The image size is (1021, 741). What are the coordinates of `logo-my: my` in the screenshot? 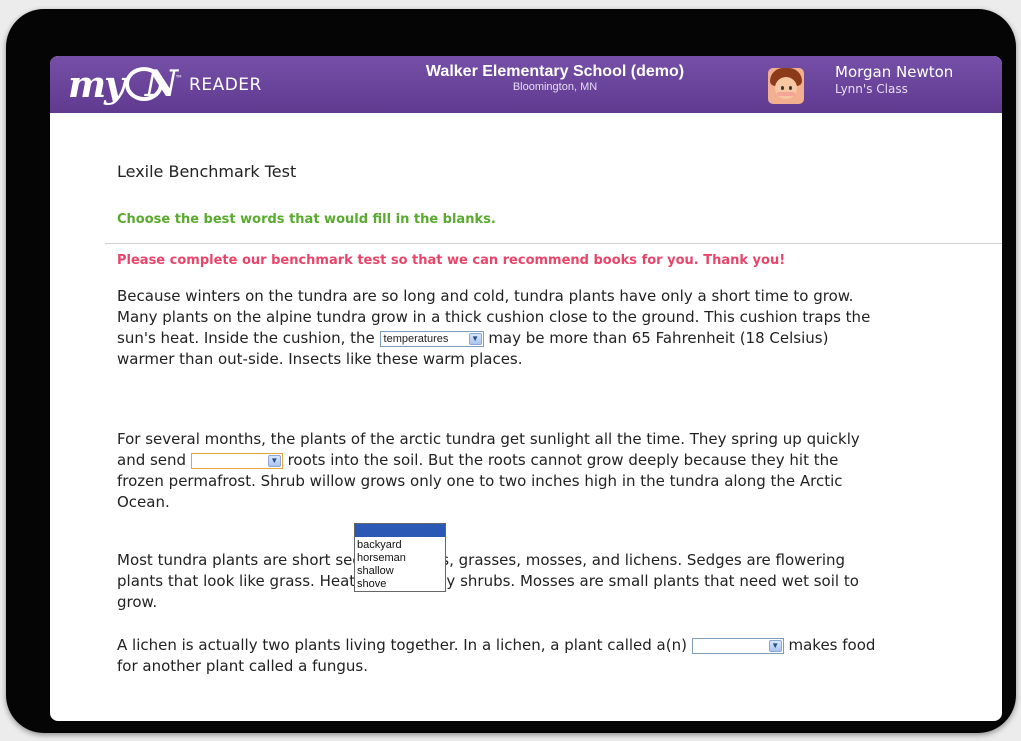 It's located at (96, 85).